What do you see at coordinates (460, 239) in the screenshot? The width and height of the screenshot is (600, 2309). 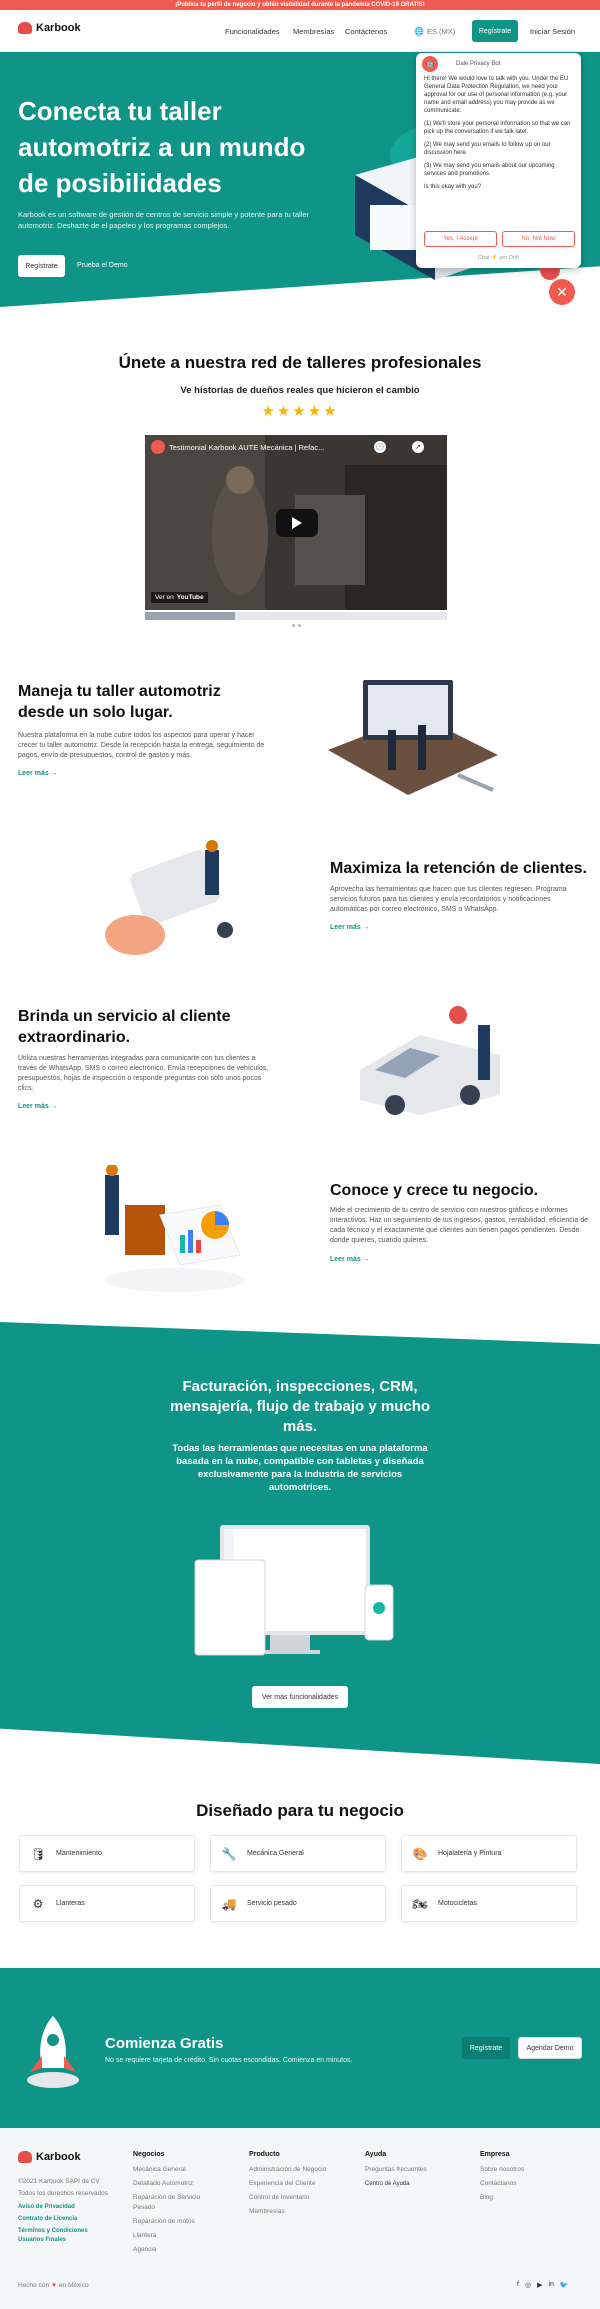 I see `chat-accept-button: Yes, I Accept` at bounding box center [460, 239].